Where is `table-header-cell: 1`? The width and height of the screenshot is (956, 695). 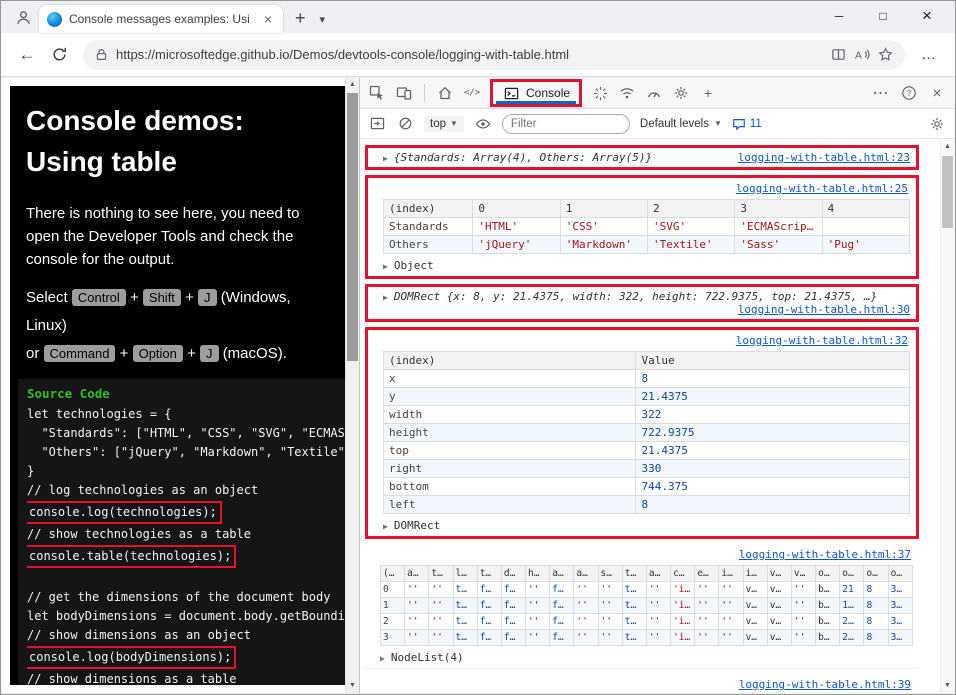 table-header-cell: 1 is located at coordinates (604, 208).